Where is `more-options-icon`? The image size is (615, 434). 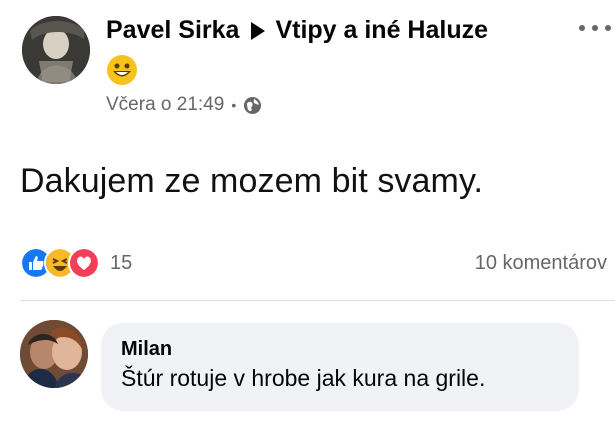 more-options-icon is located at coordinates (595, 28).